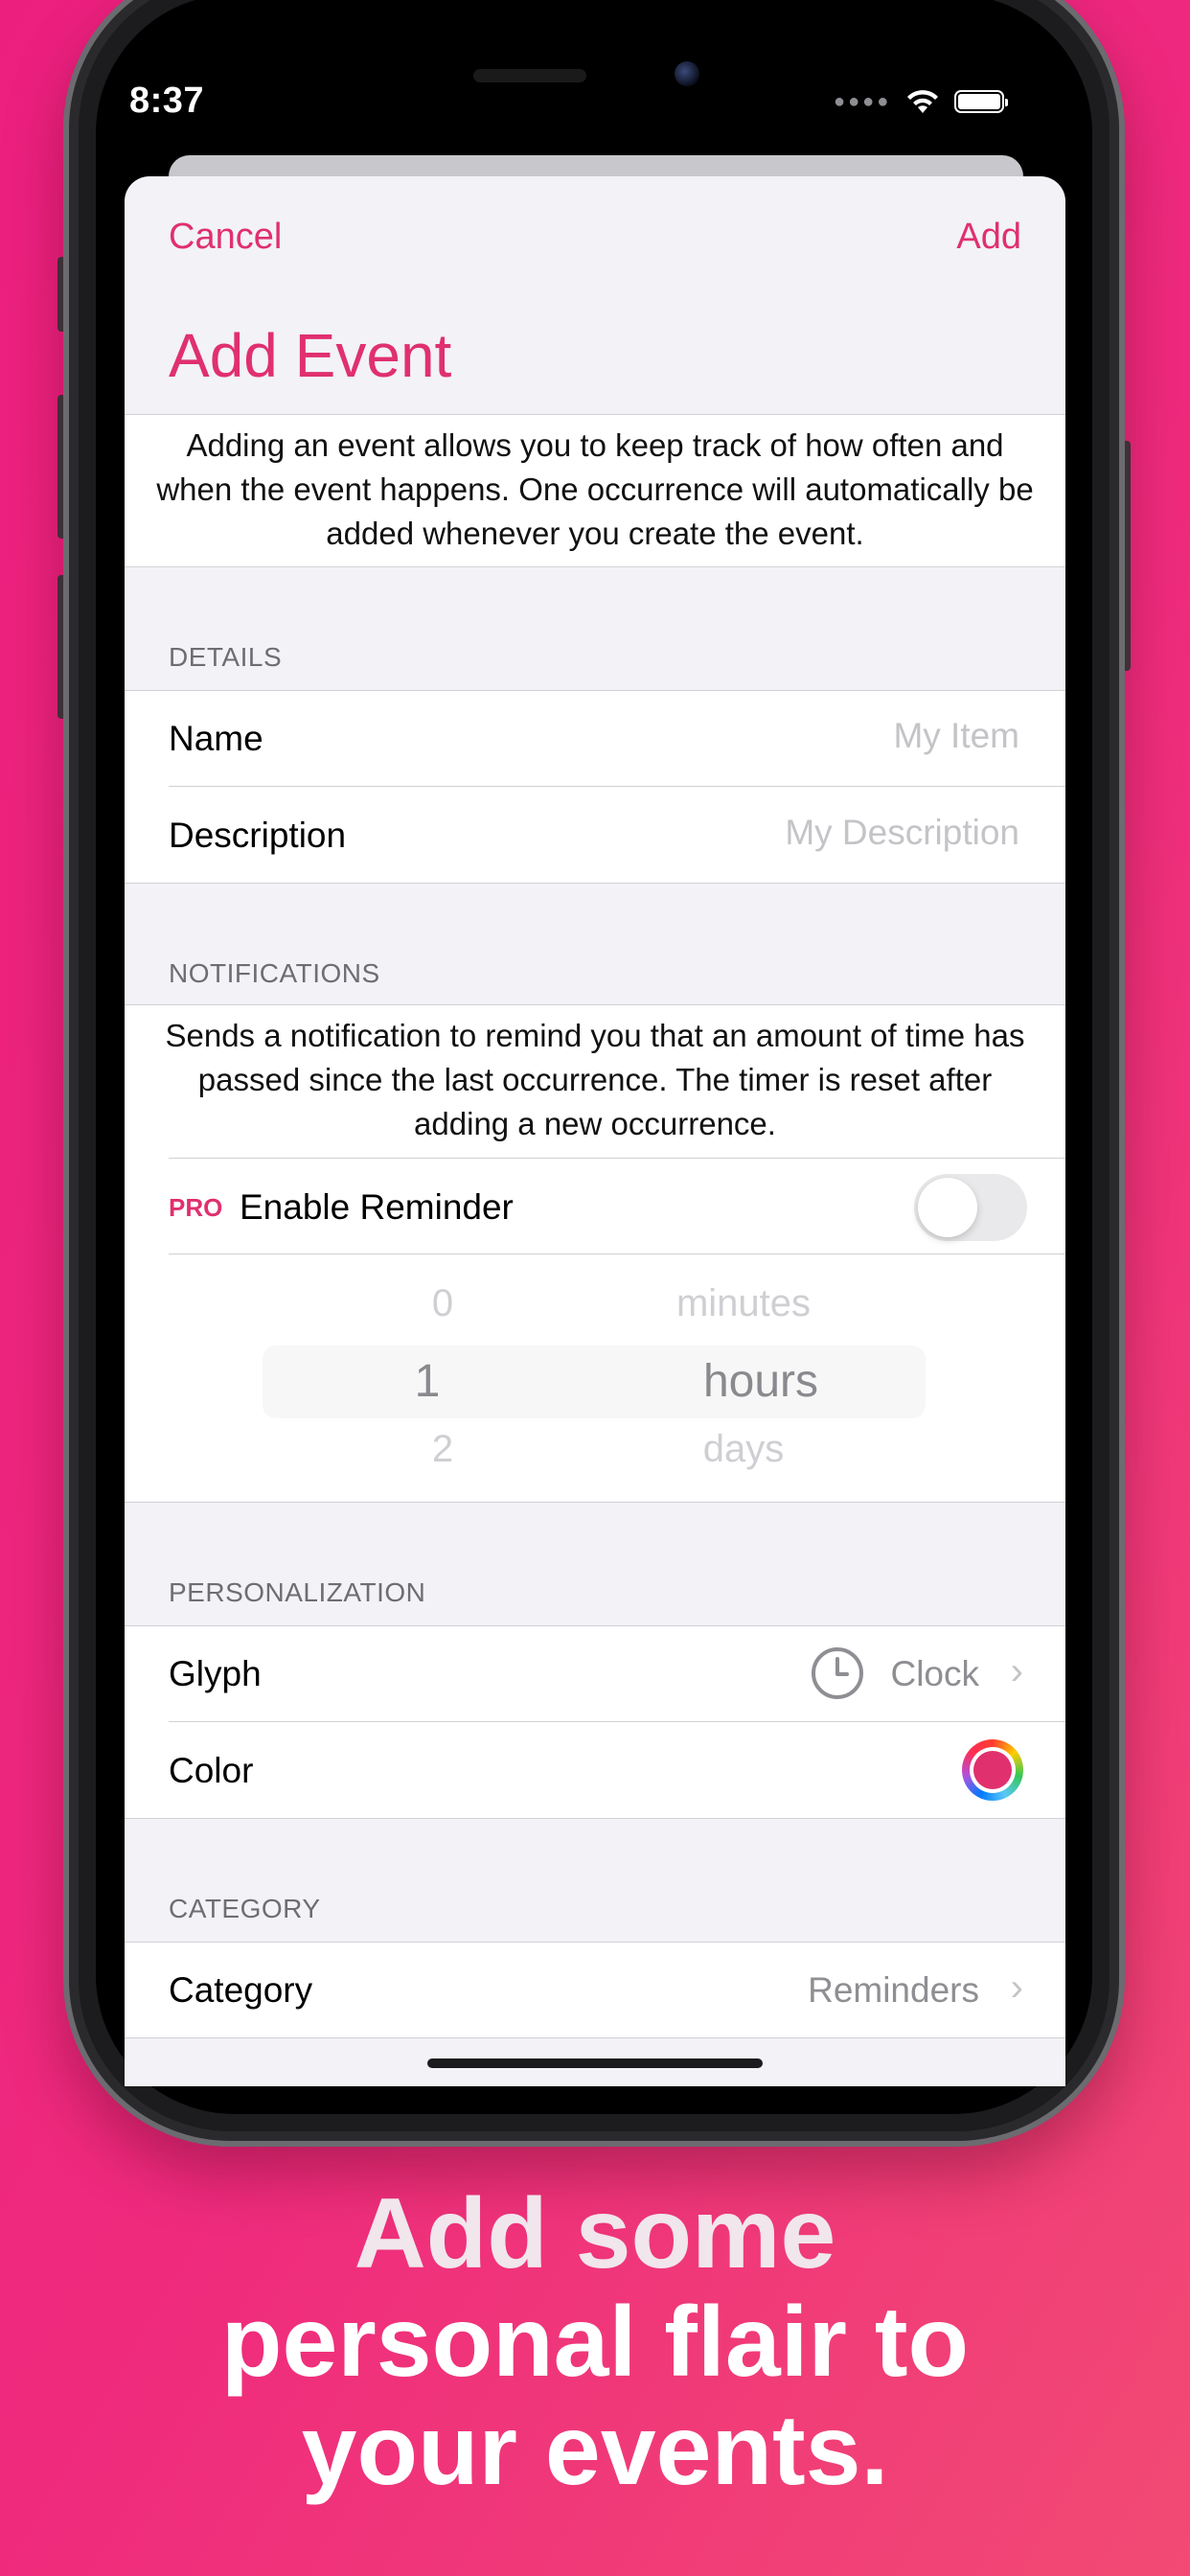 The width and height of the screenshot is (1190, 2576). I want to click on pro-badge: PRO, so click(196, 1207).